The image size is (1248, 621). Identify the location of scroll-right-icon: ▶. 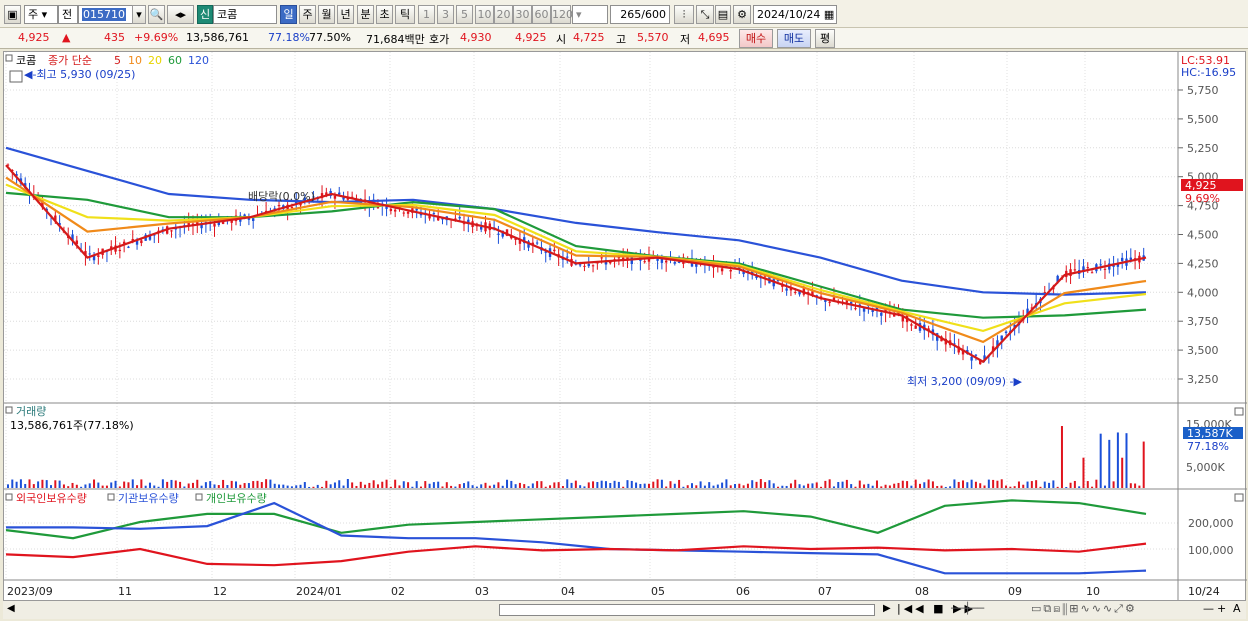
(887, 608).